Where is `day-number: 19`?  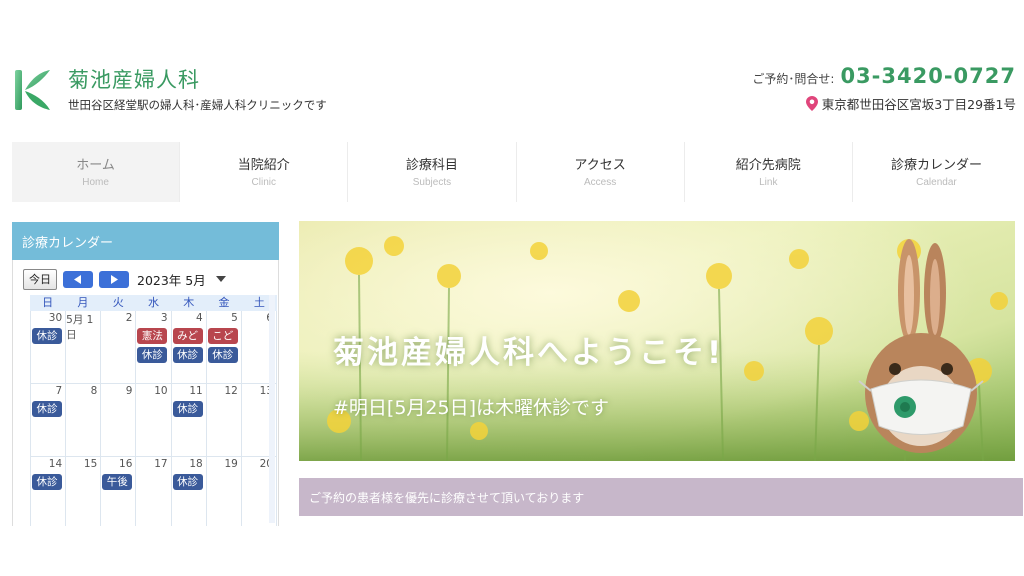
day-number: 19 is located at coordinates (231, 464).